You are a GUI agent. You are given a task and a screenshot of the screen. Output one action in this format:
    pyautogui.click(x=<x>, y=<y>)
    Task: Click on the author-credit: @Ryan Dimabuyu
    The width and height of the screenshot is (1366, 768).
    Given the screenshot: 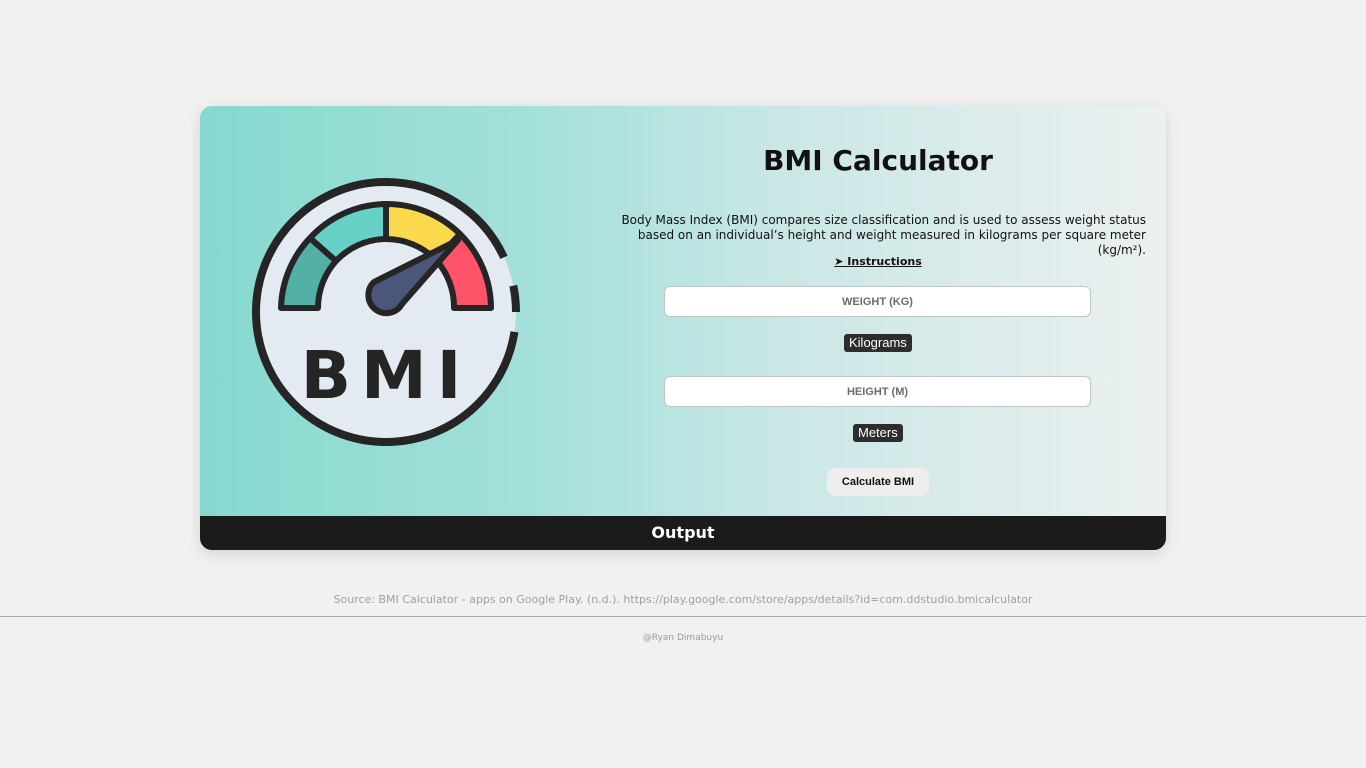 What is the action you would take?
    pyautogui.click(x=683, y=638)
    